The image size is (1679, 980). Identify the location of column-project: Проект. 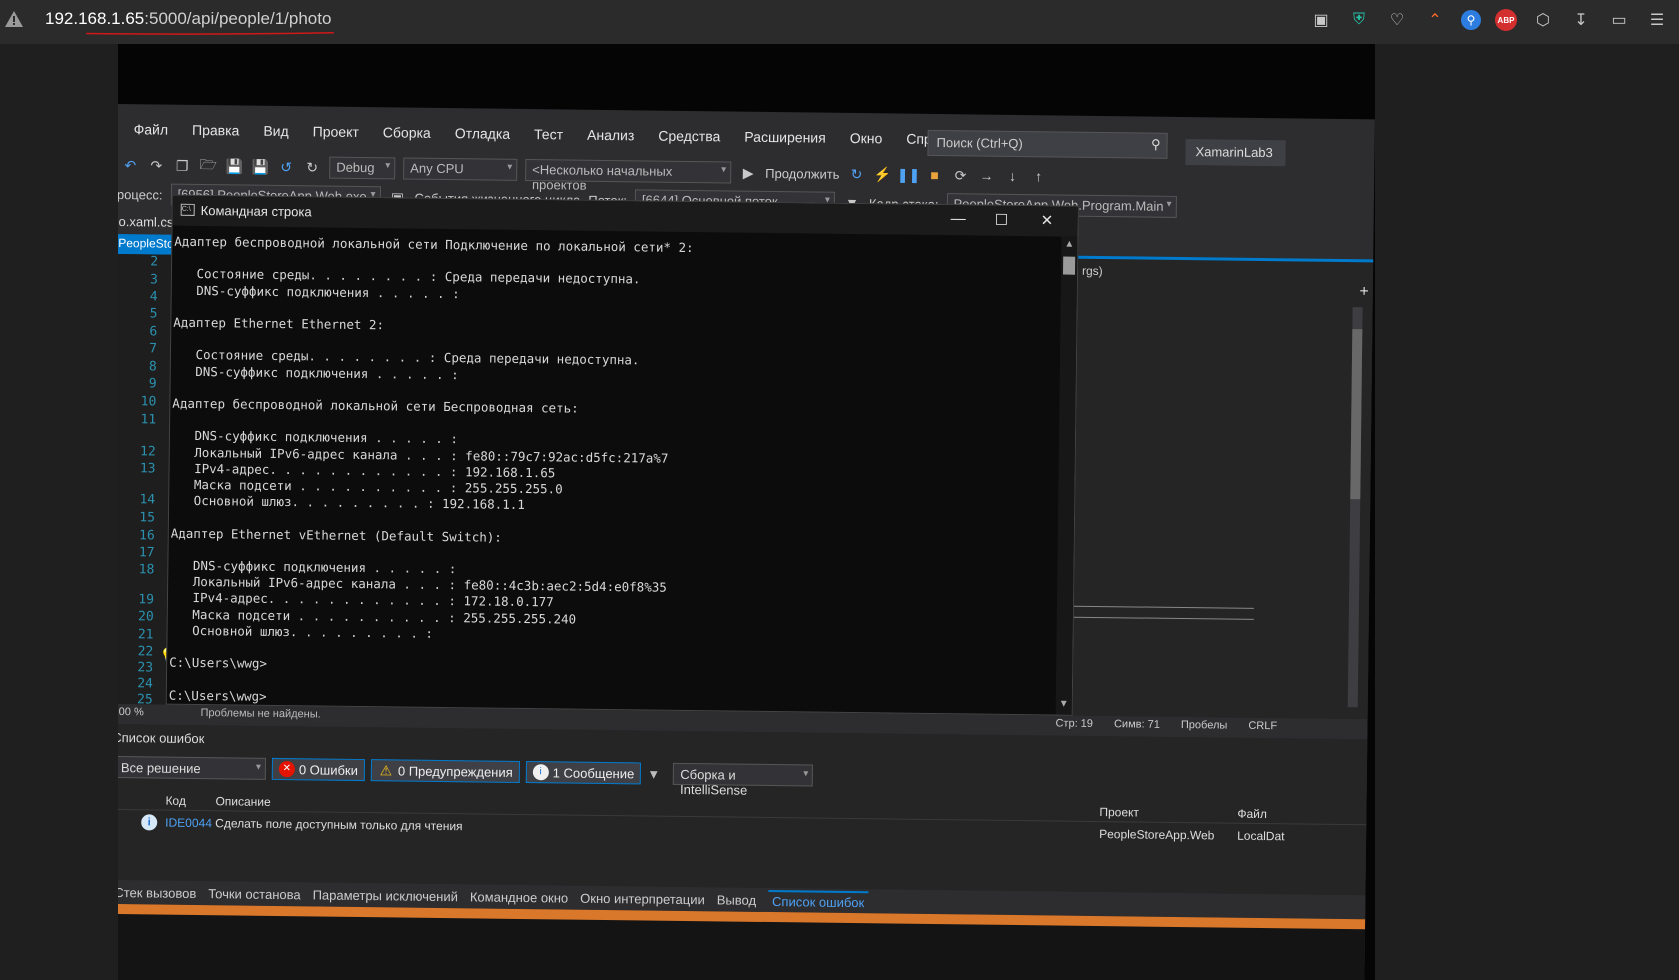
(1119, 812).